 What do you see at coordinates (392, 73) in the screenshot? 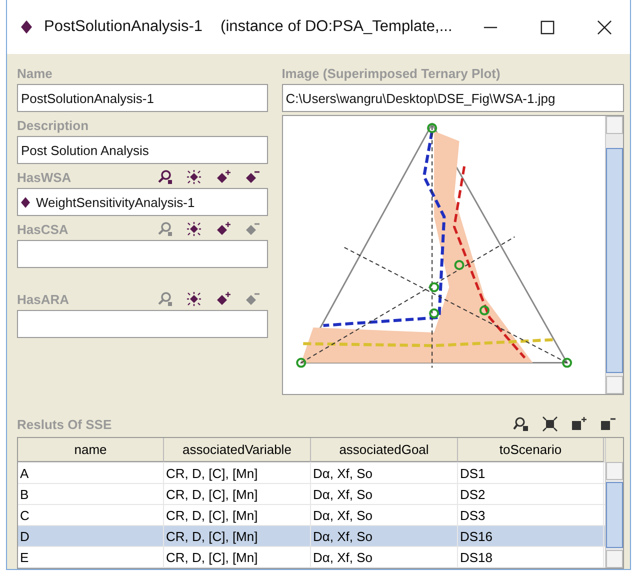
I see `field-label: Image (Superimposed Ternary Plot)` at bounding box center [392, 73].